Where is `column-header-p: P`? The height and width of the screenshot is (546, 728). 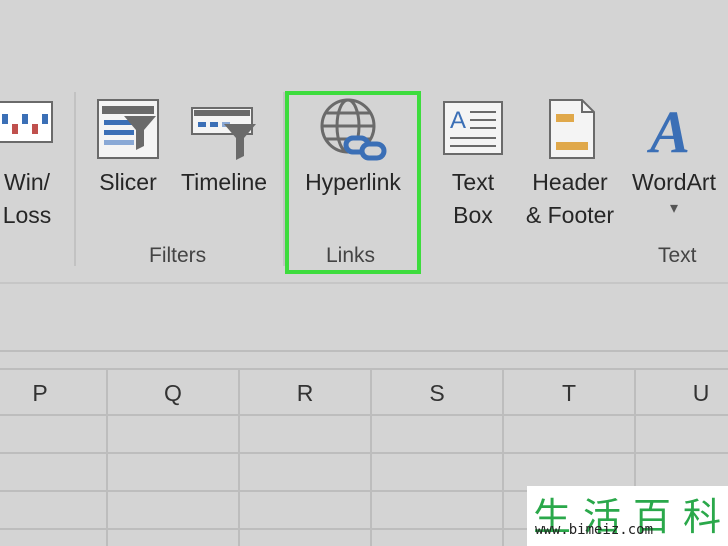 column-header-p: P is located at coordinates (40, 393).